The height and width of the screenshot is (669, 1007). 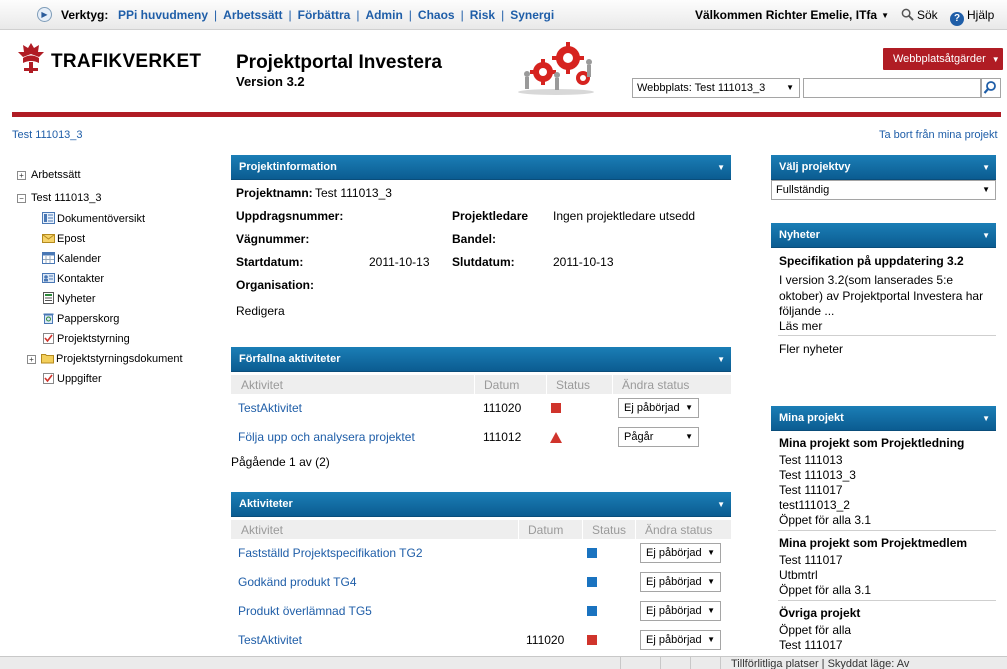 What do you see at coordinates (324, 15) in the screenshot?
I see `tool-link-forbattra: Förbättra` at bounding box center [324, 15].